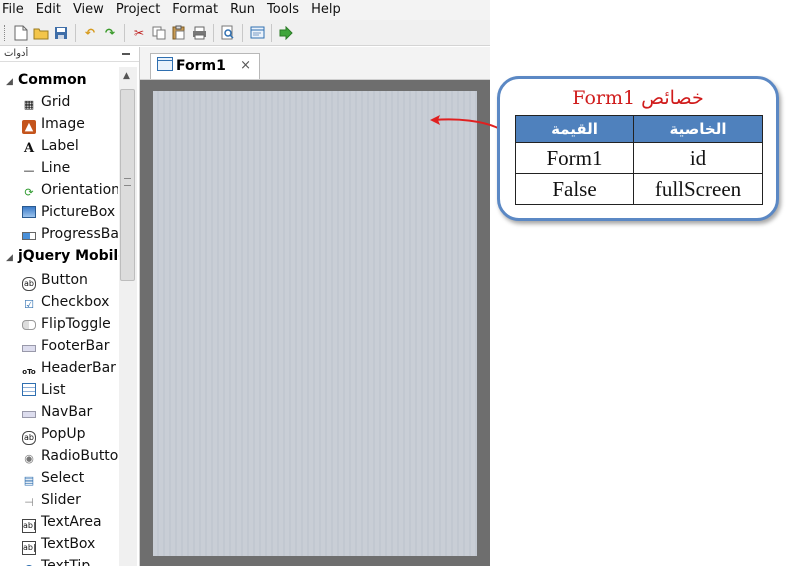 Image resolution: width=788 pixels, height=566 pixels. What do you see at coordinates (242, 10) in the screenshot?
I see `menu-run: Run` at bounding box center [242, 10].